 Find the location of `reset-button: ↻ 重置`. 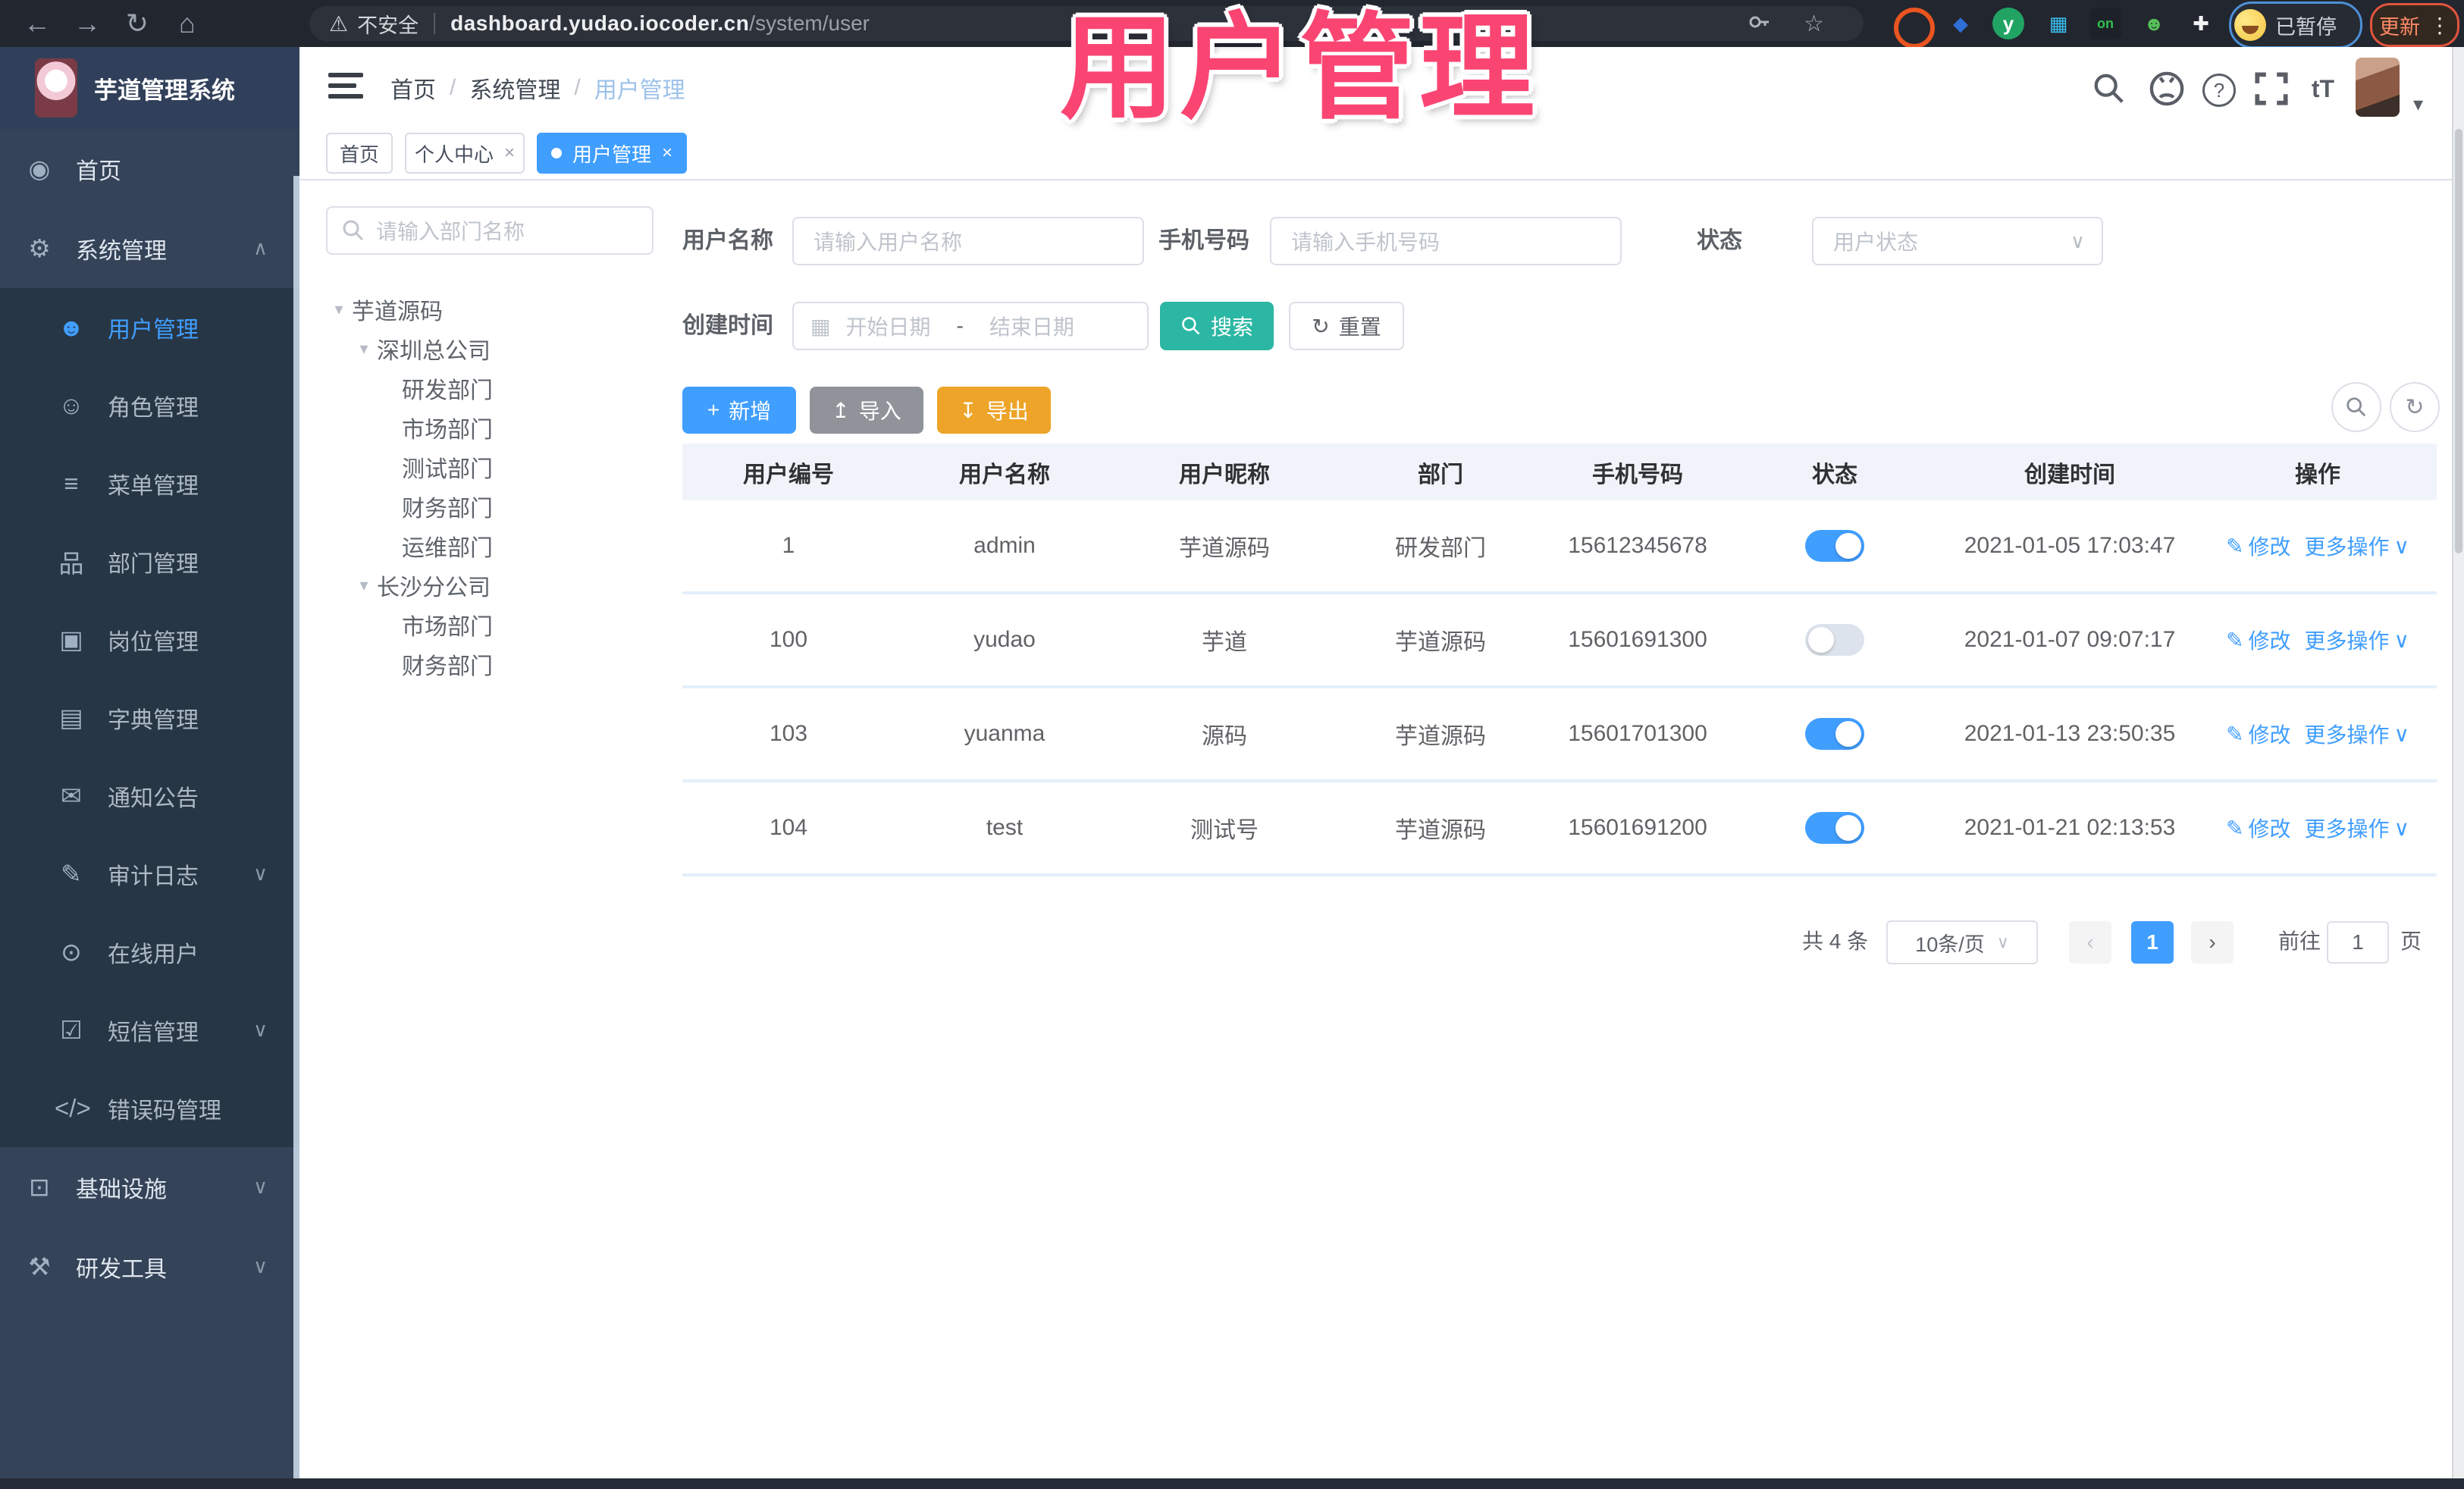

reset-button: ↻ 重置 is located at coordinates (1347, 326).